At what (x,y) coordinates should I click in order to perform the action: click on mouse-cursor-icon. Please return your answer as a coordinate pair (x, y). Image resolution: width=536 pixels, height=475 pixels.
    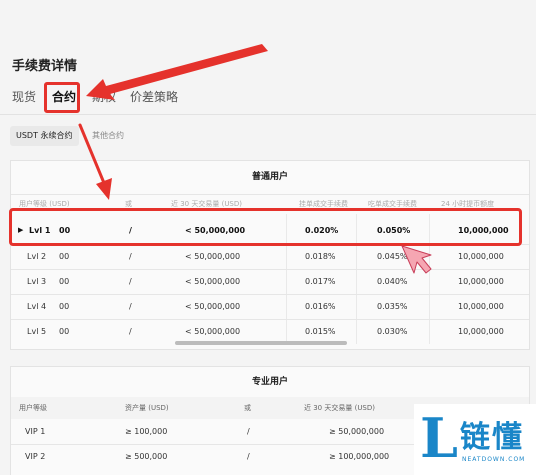
    Looking at the image, I should click on (416, 259).